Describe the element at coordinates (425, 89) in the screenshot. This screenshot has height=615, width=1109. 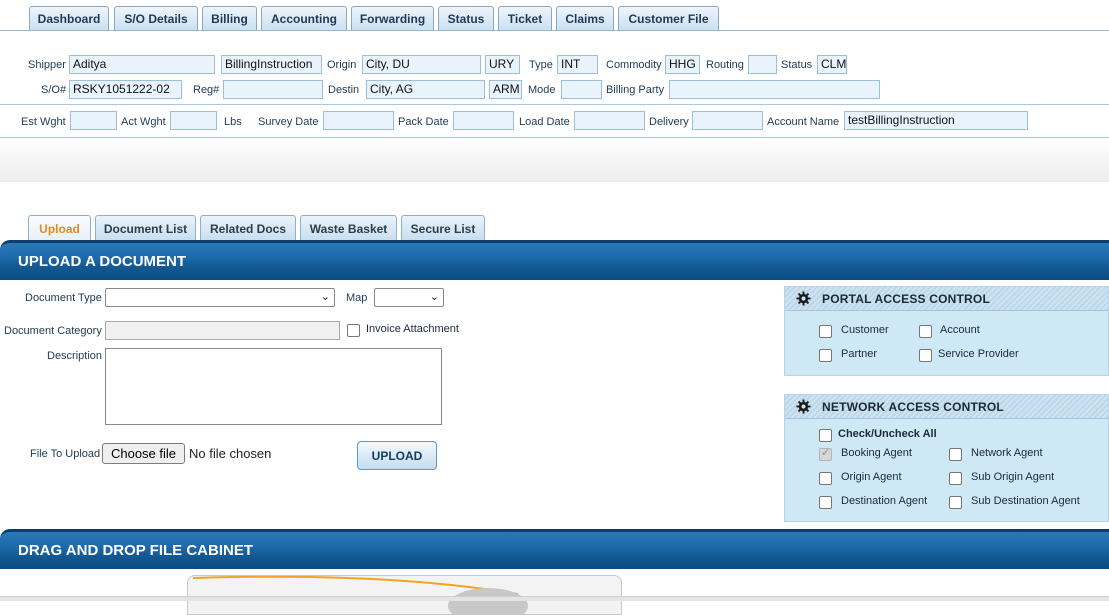
I see `destin-city-field: City, AG` at that location.